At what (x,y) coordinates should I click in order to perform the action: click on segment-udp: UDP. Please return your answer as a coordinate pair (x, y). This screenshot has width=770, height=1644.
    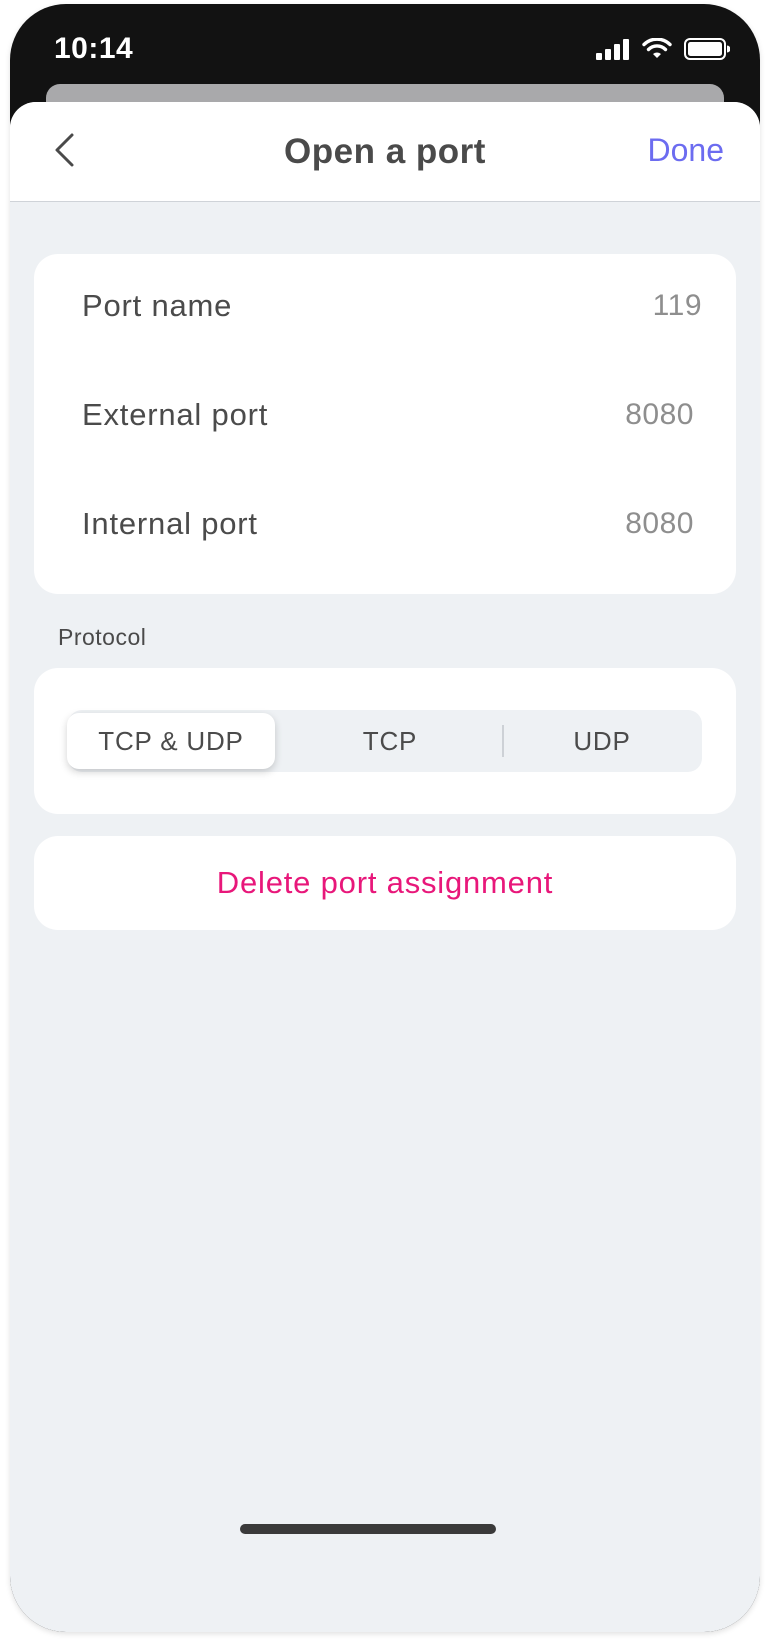
    Looking at the image, I should click on (602, 741).